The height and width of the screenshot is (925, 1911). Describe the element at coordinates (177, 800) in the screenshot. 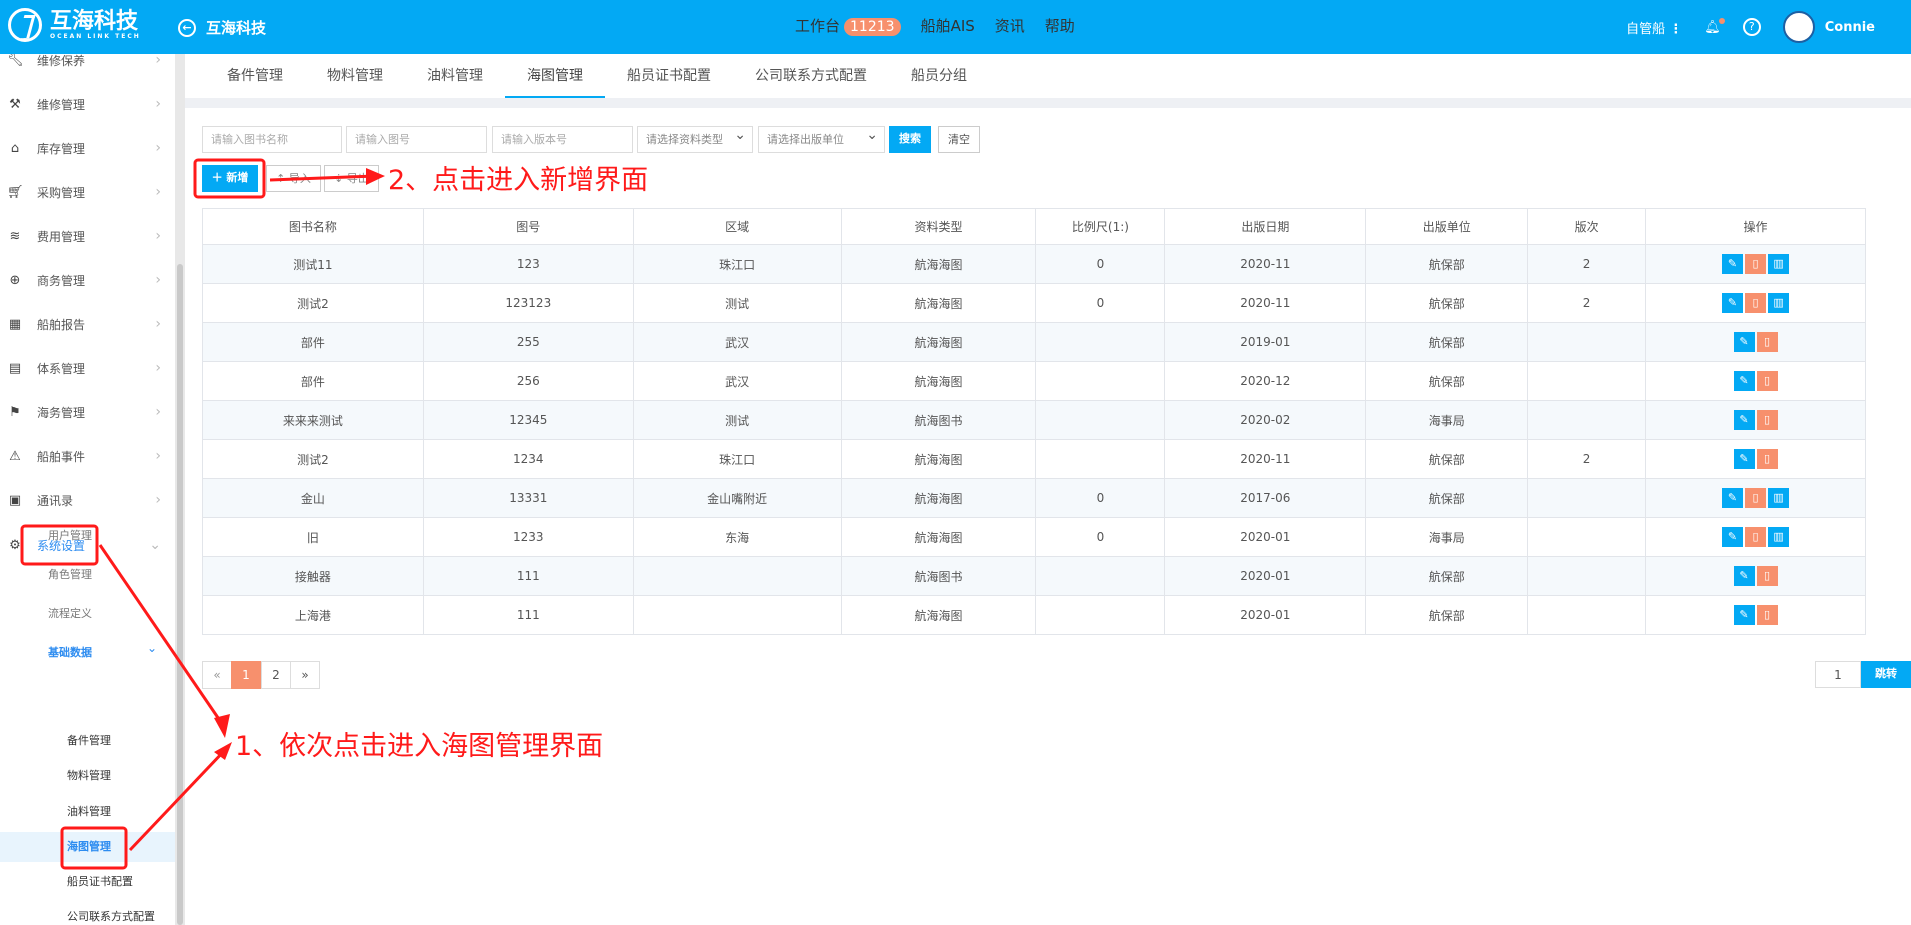

I see `annotation-arrow-1b` at that location.